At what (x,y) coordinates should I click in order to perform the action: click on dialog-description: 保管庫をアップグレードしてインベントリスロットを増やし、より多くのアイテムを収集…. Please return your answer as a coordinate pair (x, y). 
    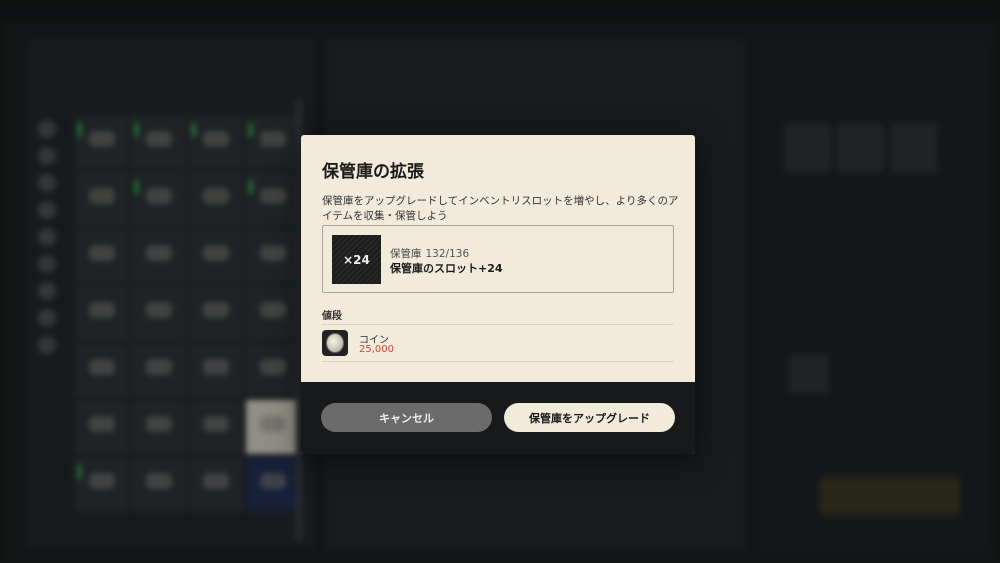
    Looking at the image, I should click on (500, 208).